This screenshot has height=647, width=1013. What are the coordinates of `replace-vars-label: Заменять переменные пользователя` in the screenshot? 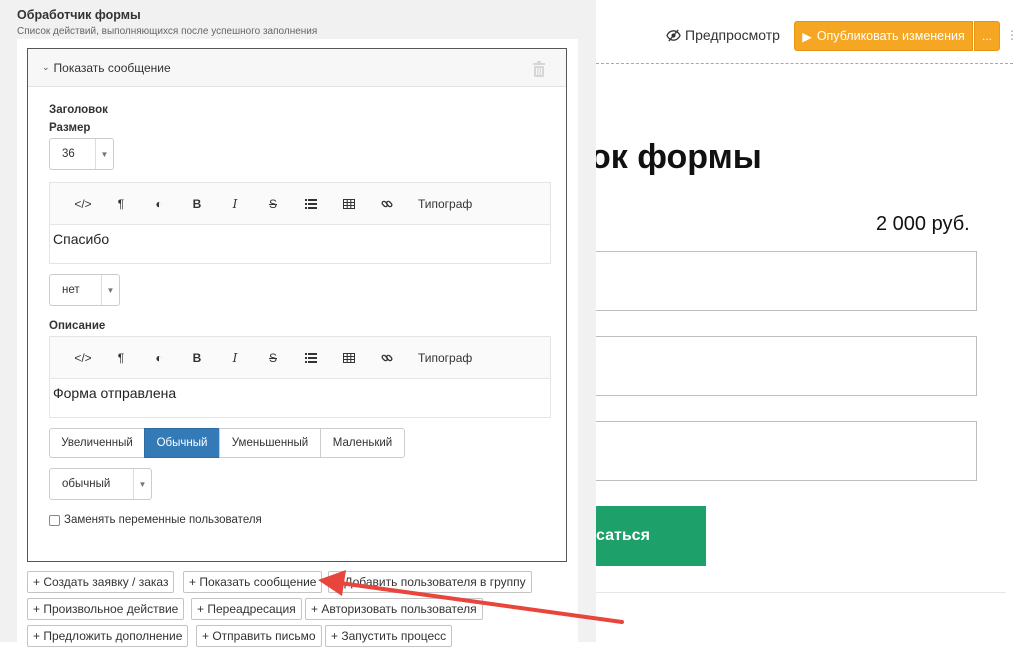 It's located at (163, 520).